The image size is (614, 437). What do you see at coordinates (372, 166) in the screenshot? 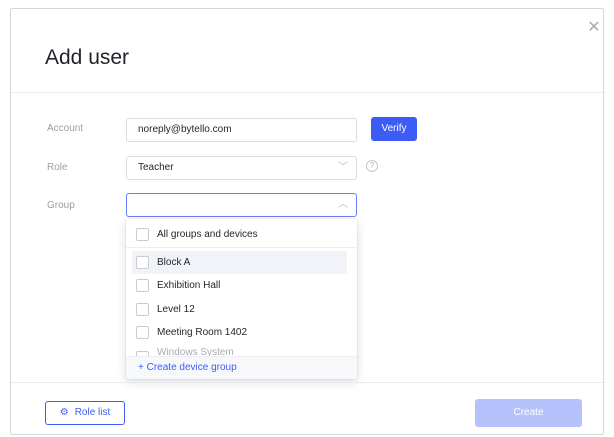
I see `question-circle-icon: ?` at bounding box center [372, 166].